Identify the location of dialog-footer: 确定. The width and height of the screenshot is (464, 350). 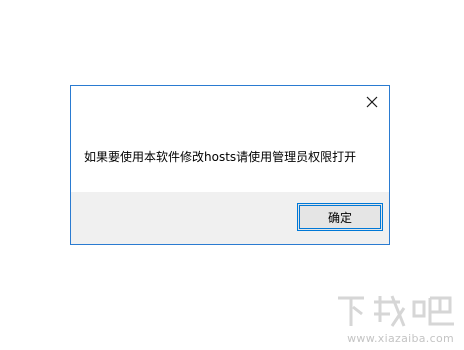
(230, 218).